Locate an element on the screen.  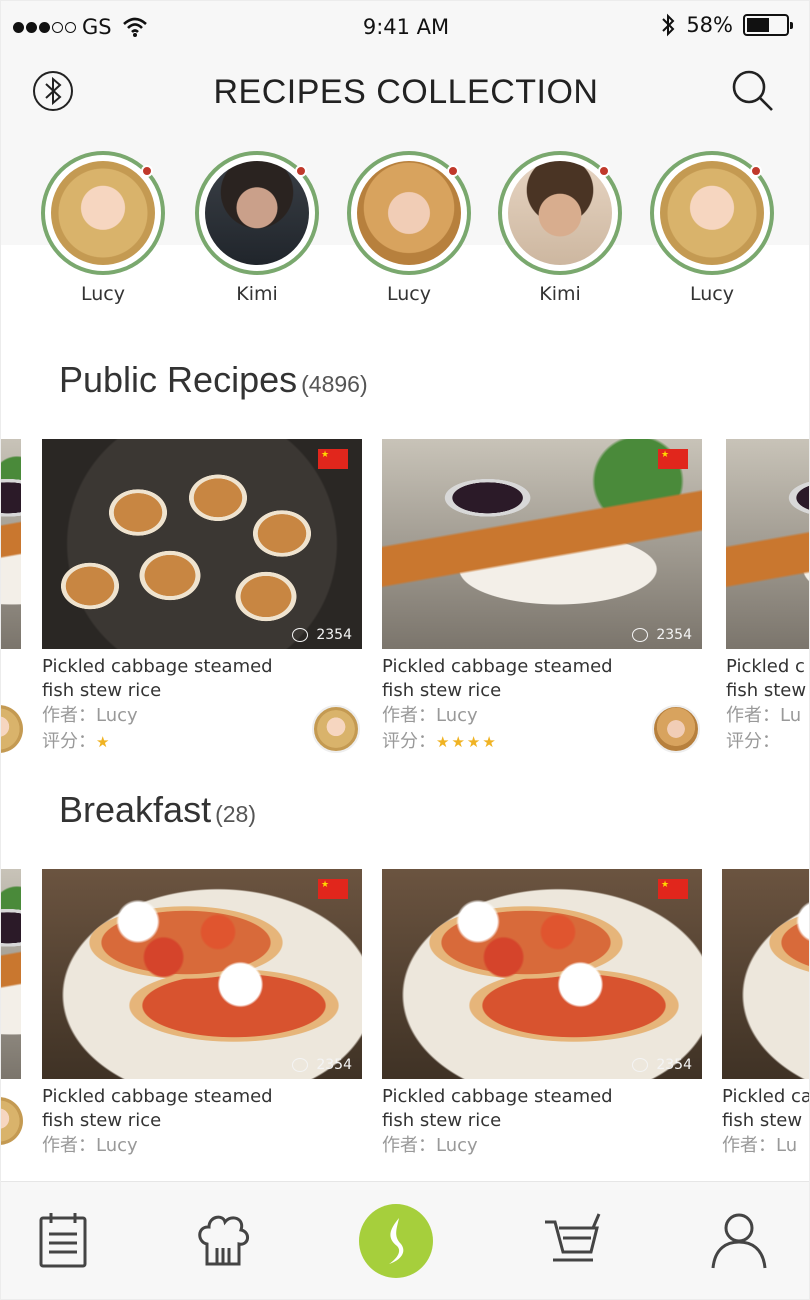
section-title: Breakfast (28) is located at coordinates (157, 810).